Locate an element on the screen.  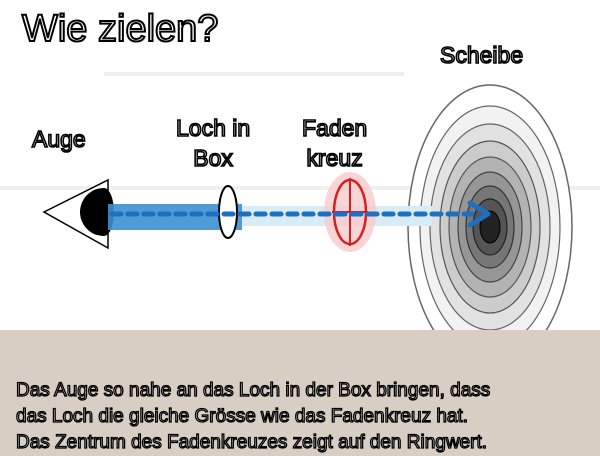
label-loch-line2: Box is located at coordinates (212, 158).